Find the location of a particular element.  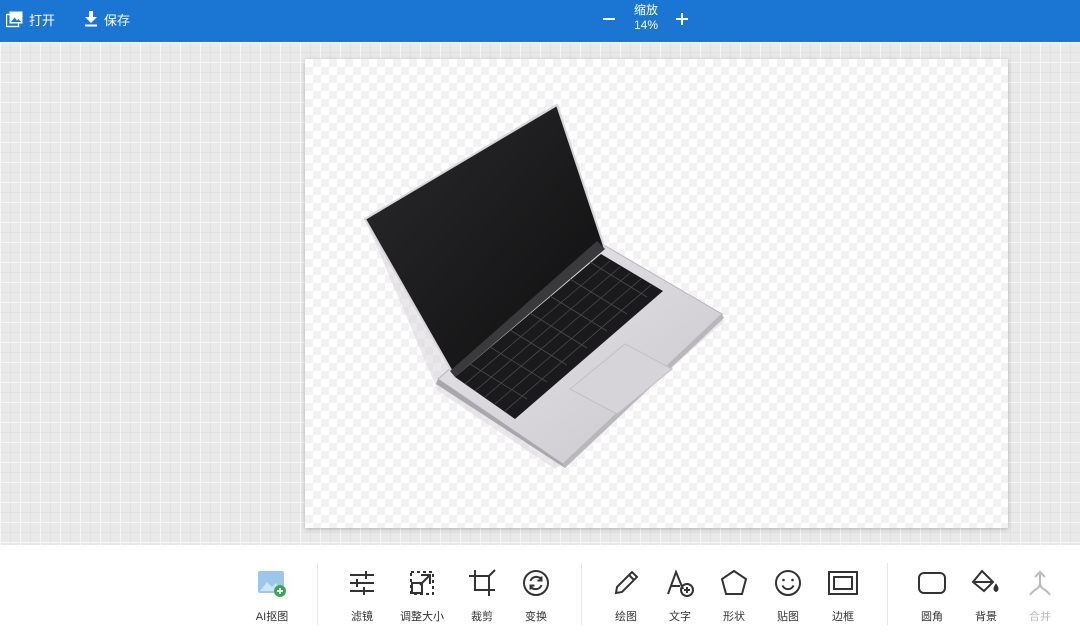

ai-cutout-icon is located at coordinates (272, 583).